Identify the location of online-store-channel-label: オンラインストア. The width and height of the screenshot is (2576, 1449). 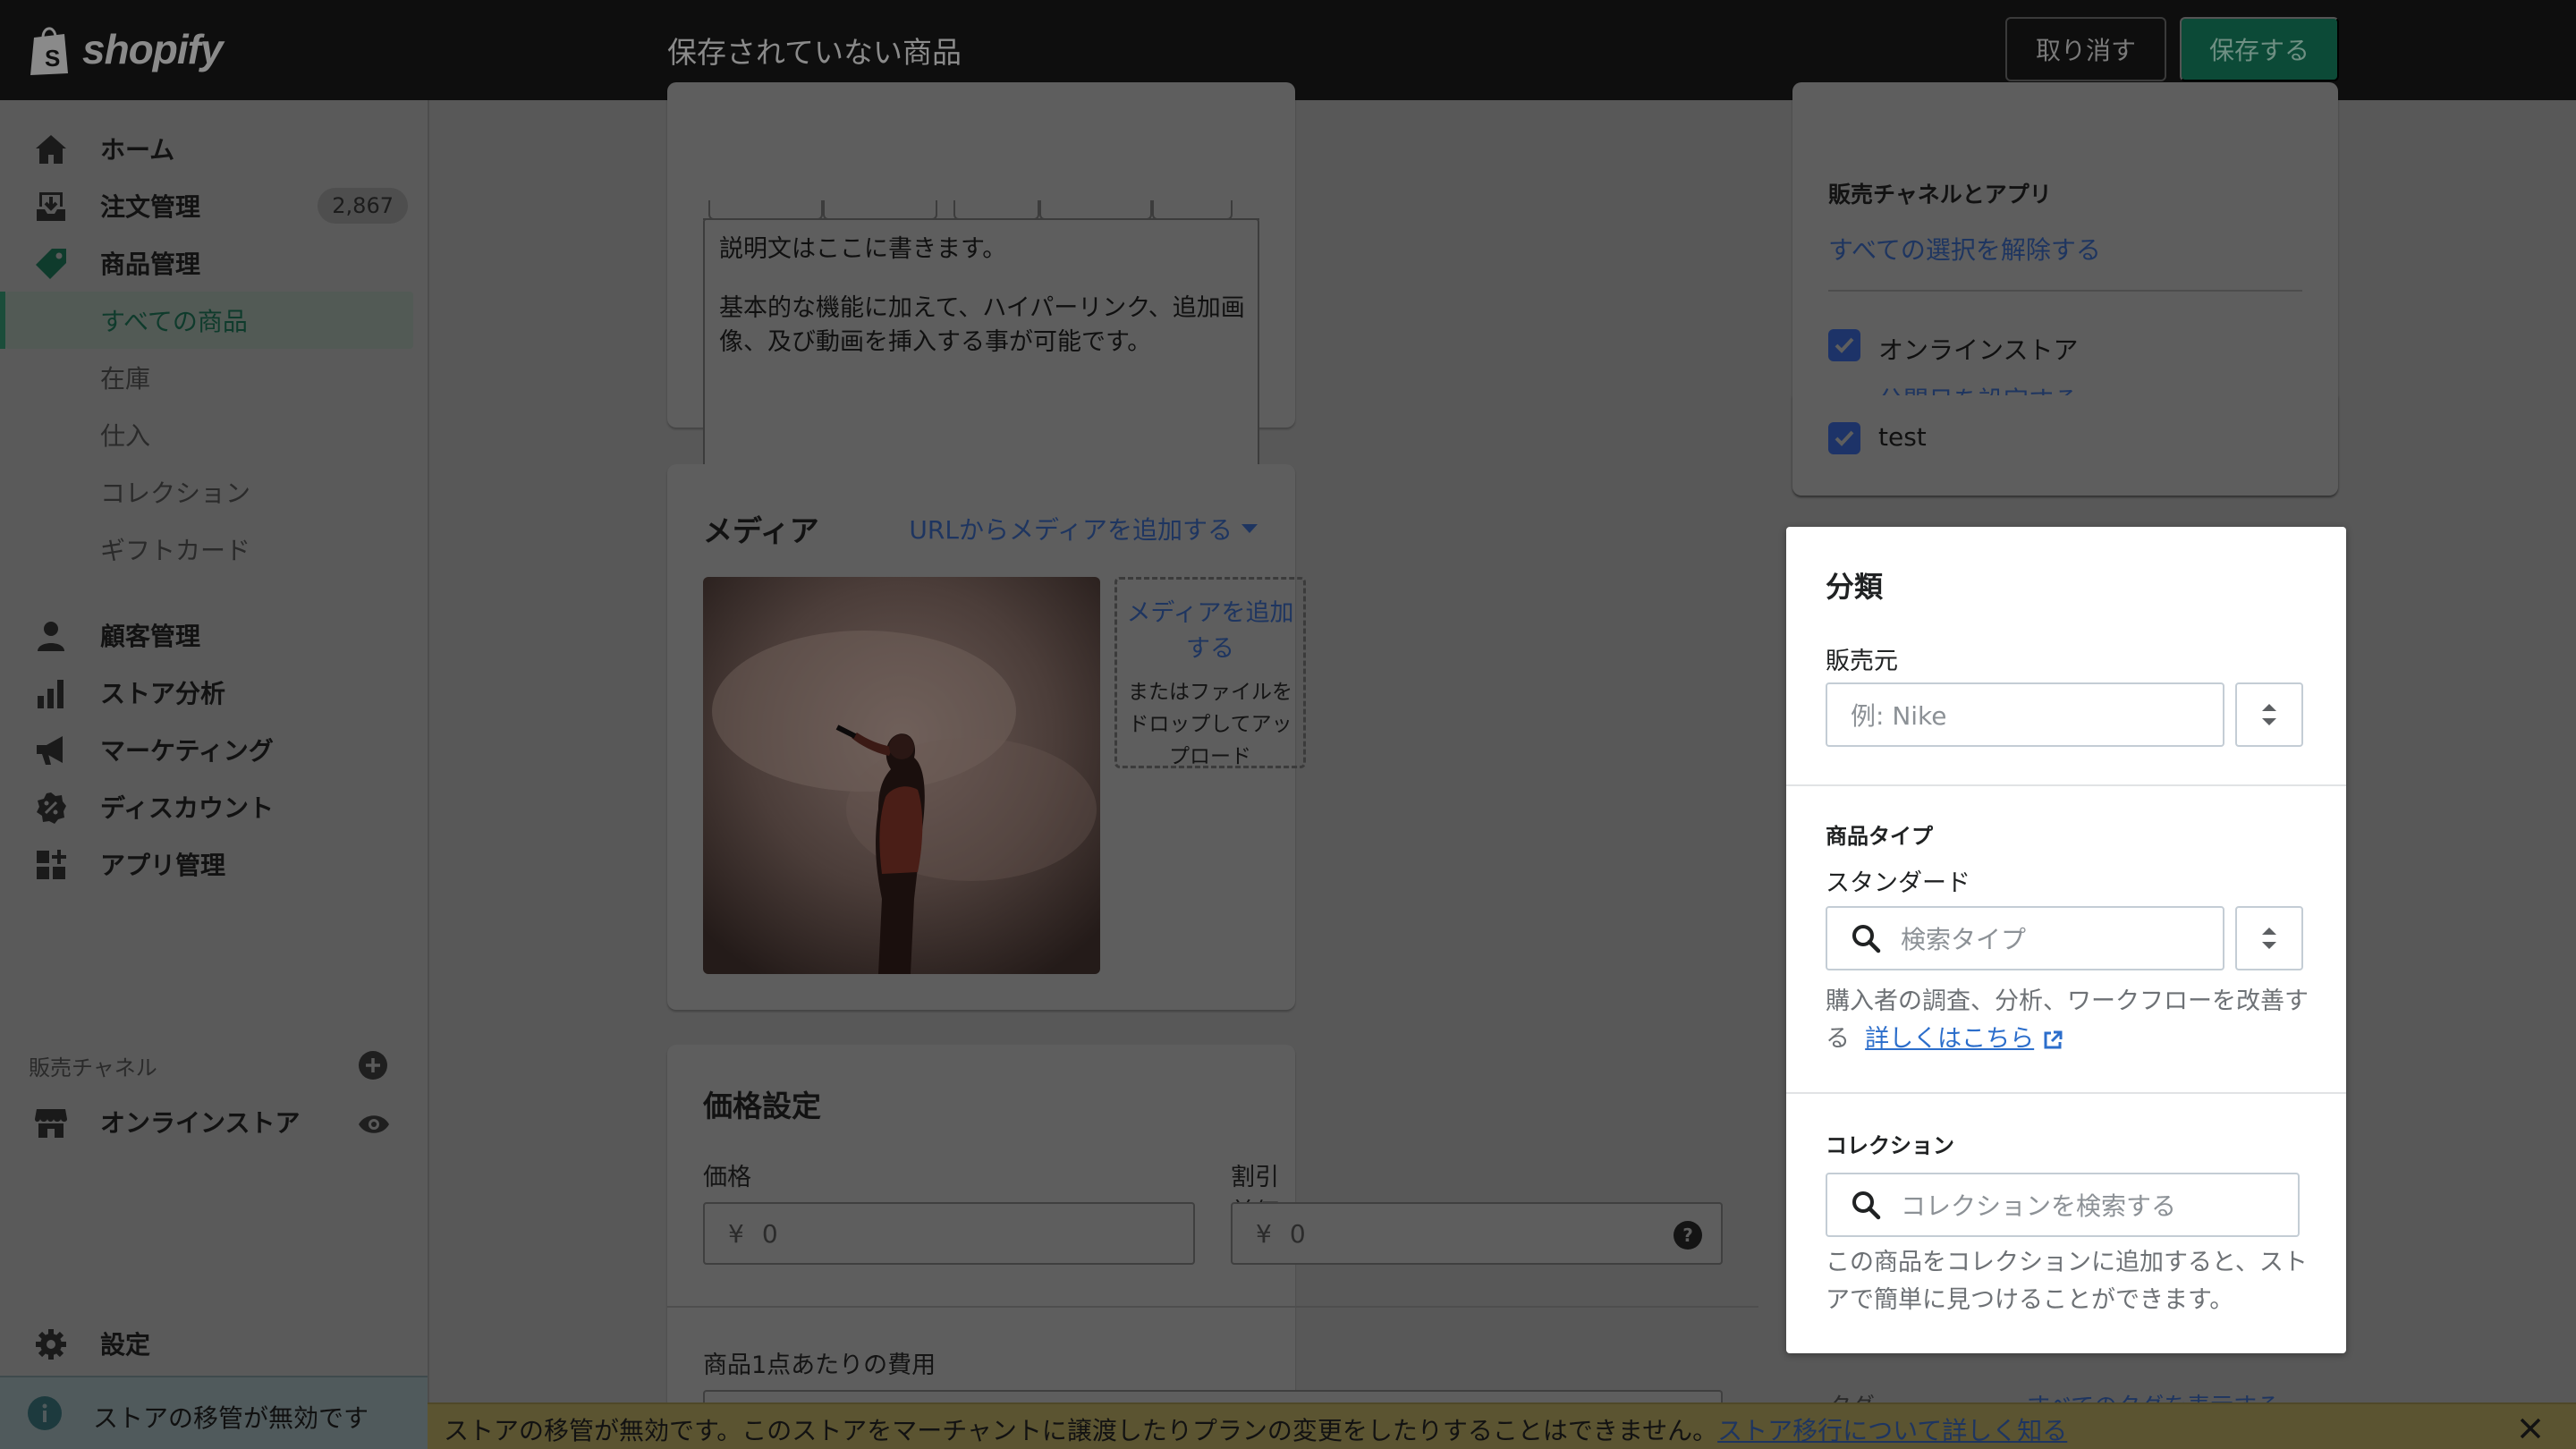
(1978, 350).